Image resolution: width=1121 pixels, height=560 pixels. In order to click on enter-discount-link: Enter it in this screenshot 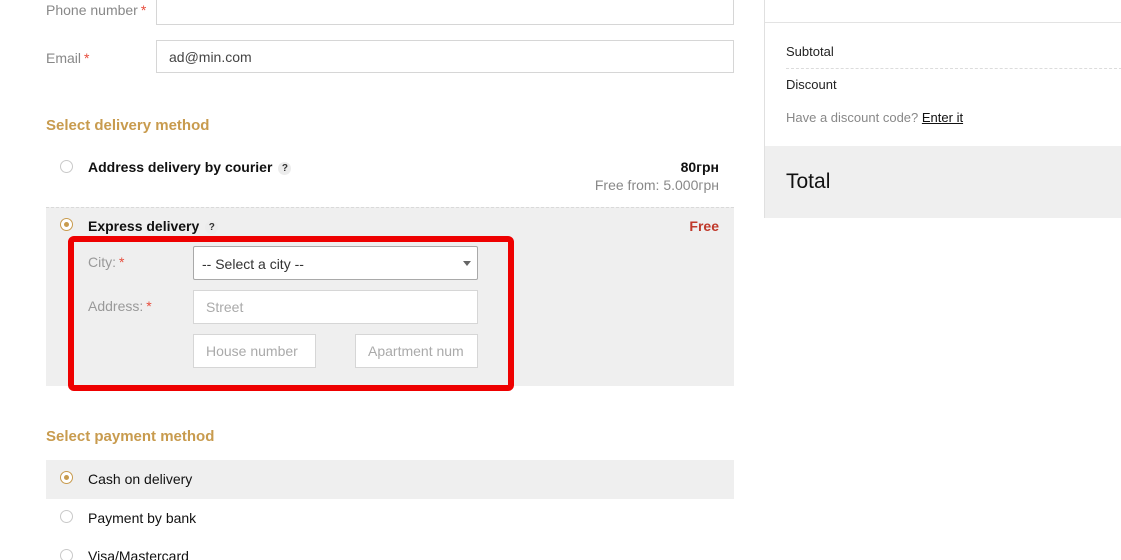, I will do `click(942, 117)`.